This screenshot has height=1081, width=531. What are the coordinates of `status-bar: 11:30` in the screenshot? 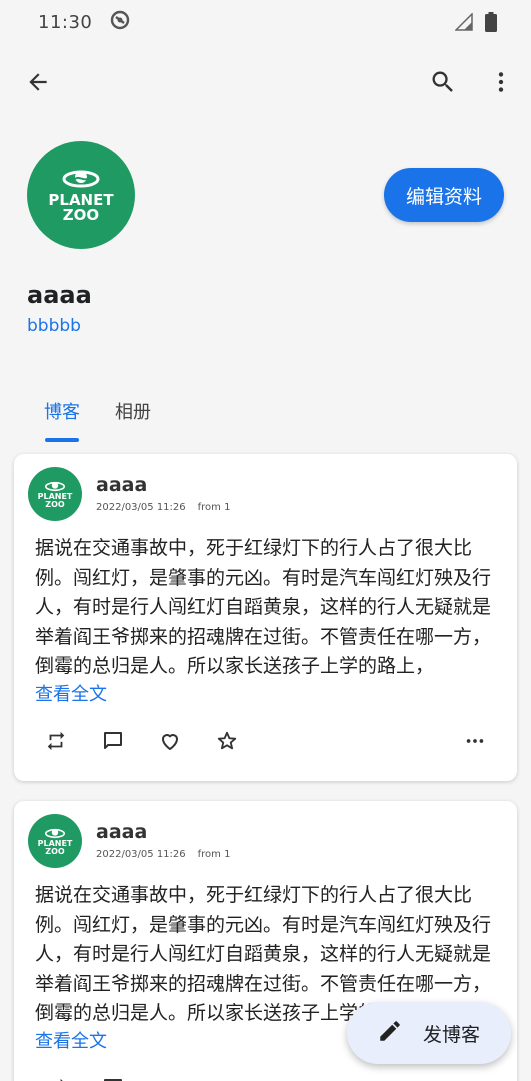 It's located at (265, 22).